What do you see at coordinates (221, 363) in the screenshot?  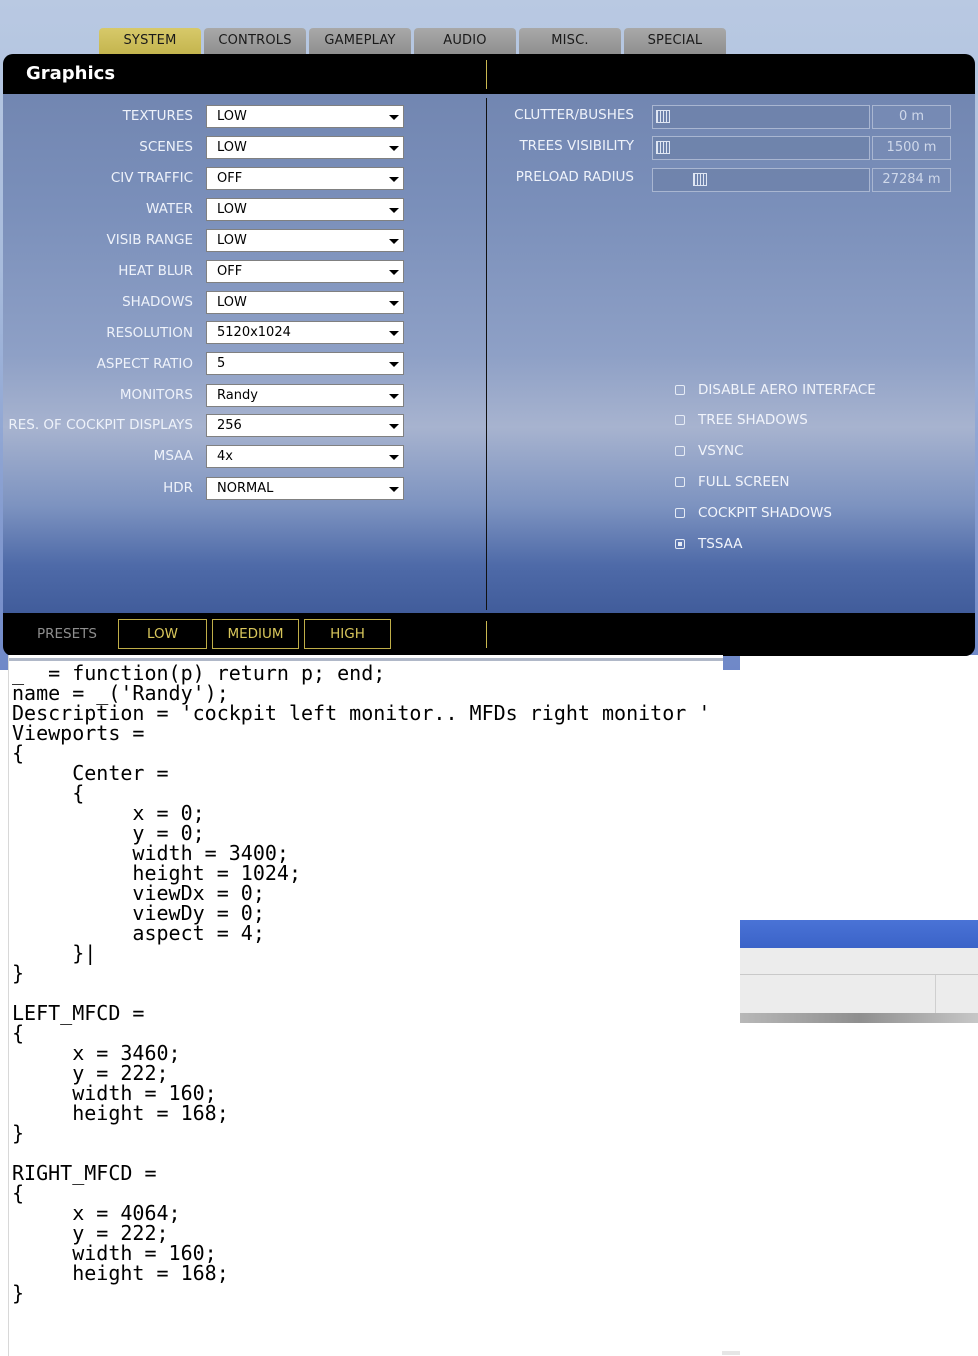 I see `dropdown-value: 5` at bounding box center [221, 363].